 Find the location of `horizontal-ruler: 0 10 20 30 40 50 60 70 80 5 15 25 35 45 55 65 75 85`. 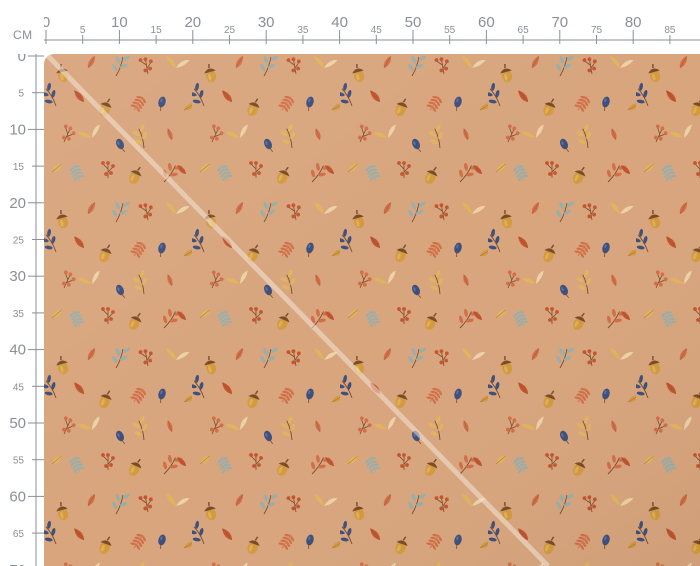

horizontal-ruler: 0 10 20 30 40 50 60 70 80 5 15 25 35 45 55 65 75 85 is located at coordinates (372, 27).